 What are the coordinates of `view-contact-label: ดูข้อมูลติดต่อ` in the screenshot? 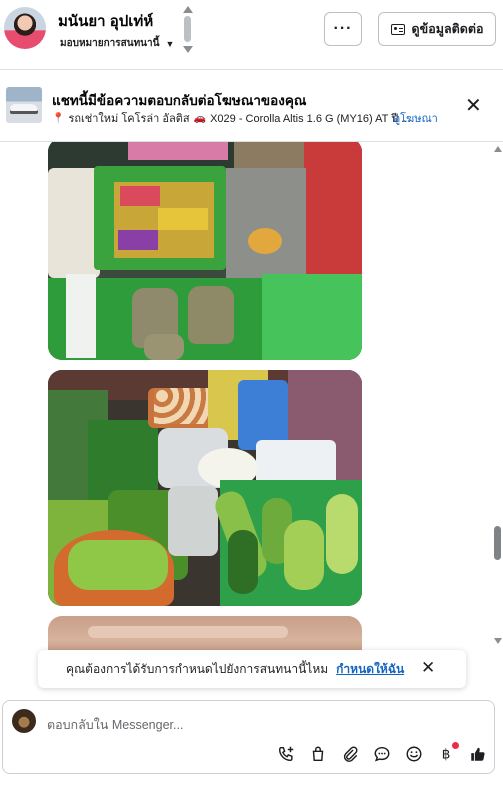 It's located at (447, 29).